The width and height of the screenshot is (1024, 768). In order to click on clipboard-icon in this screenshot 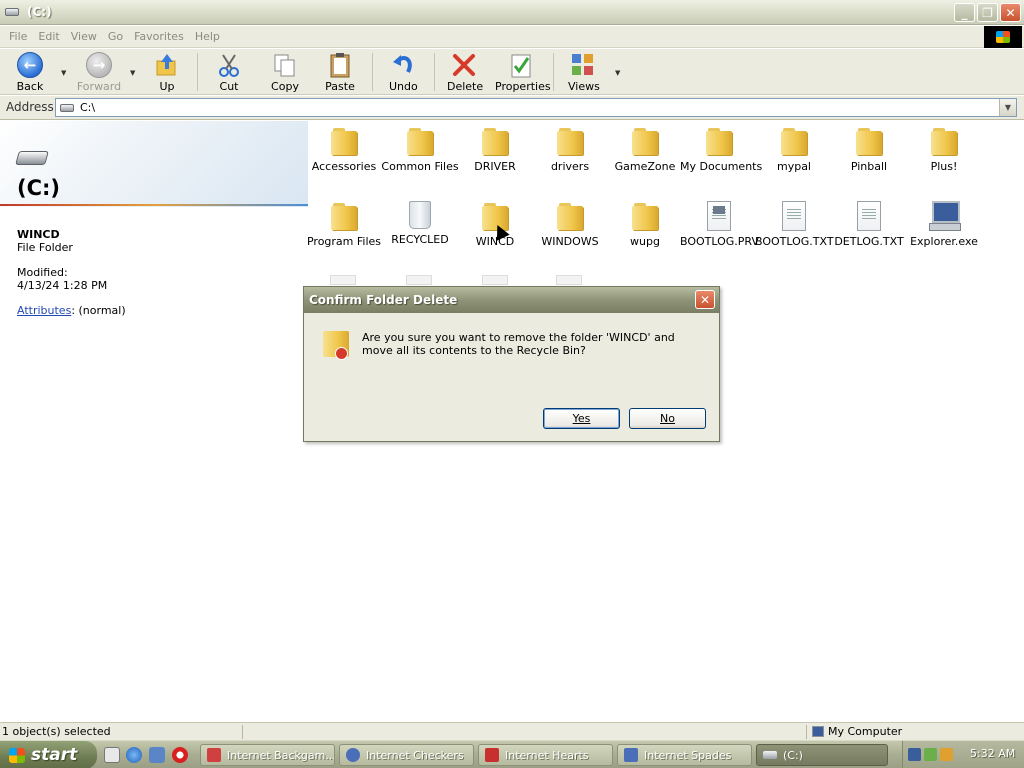, I will do `click(340, 65)`.